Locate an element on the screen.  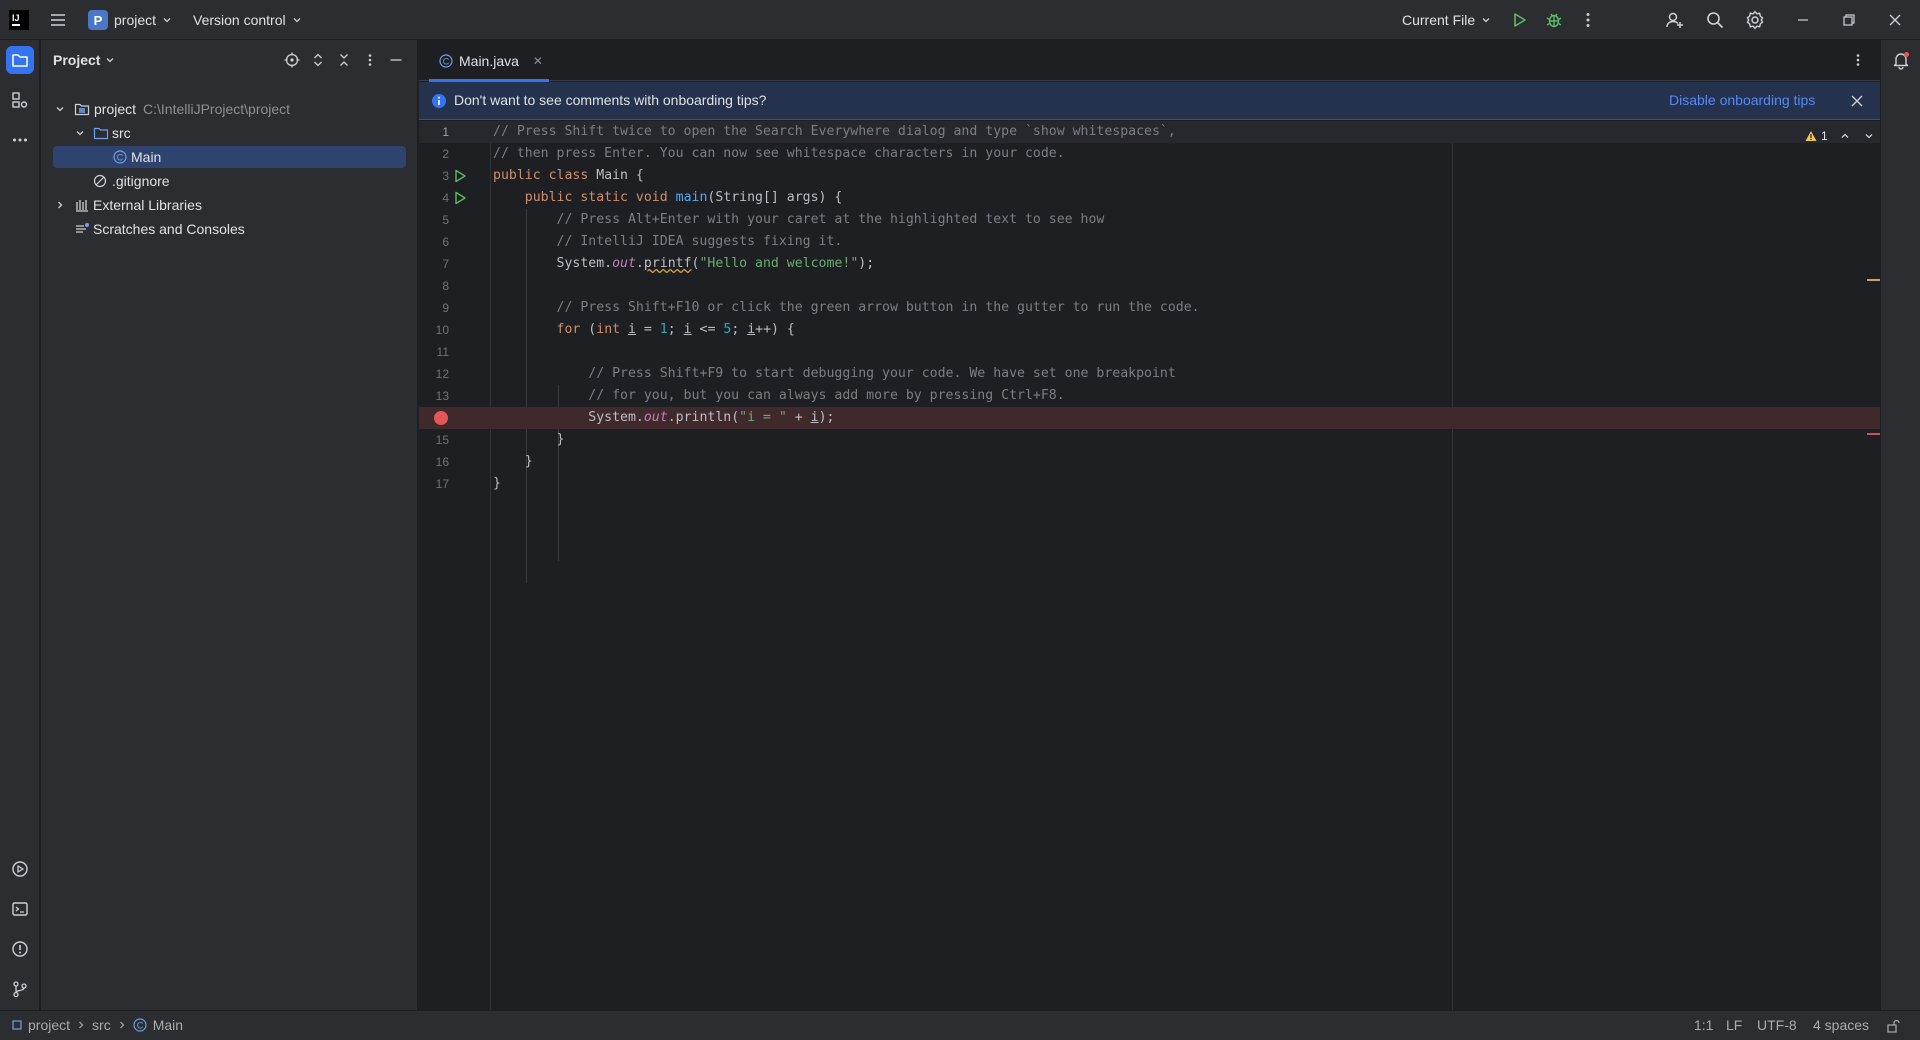
line-number: 9 is located at coordinates (445, 308).